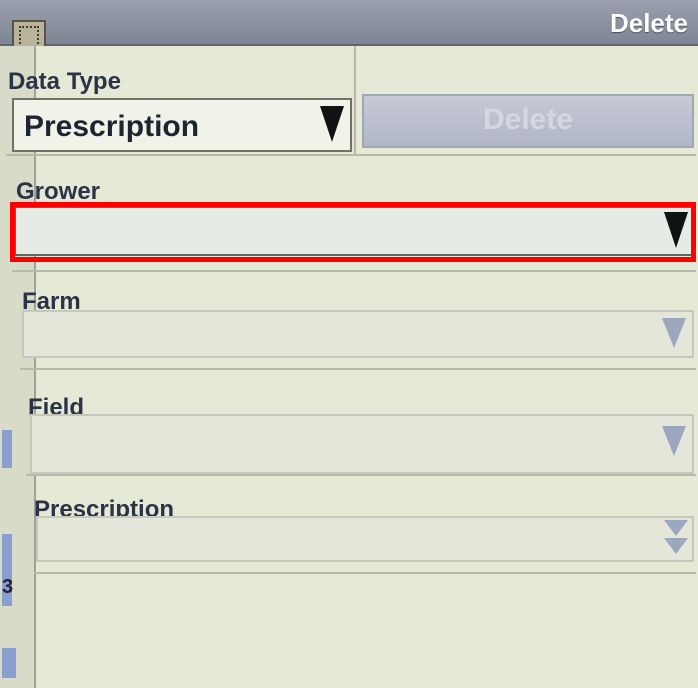  Describe the element at coordinates (8, 587) in the screenshot. I see `side-digit: 3` at that location.